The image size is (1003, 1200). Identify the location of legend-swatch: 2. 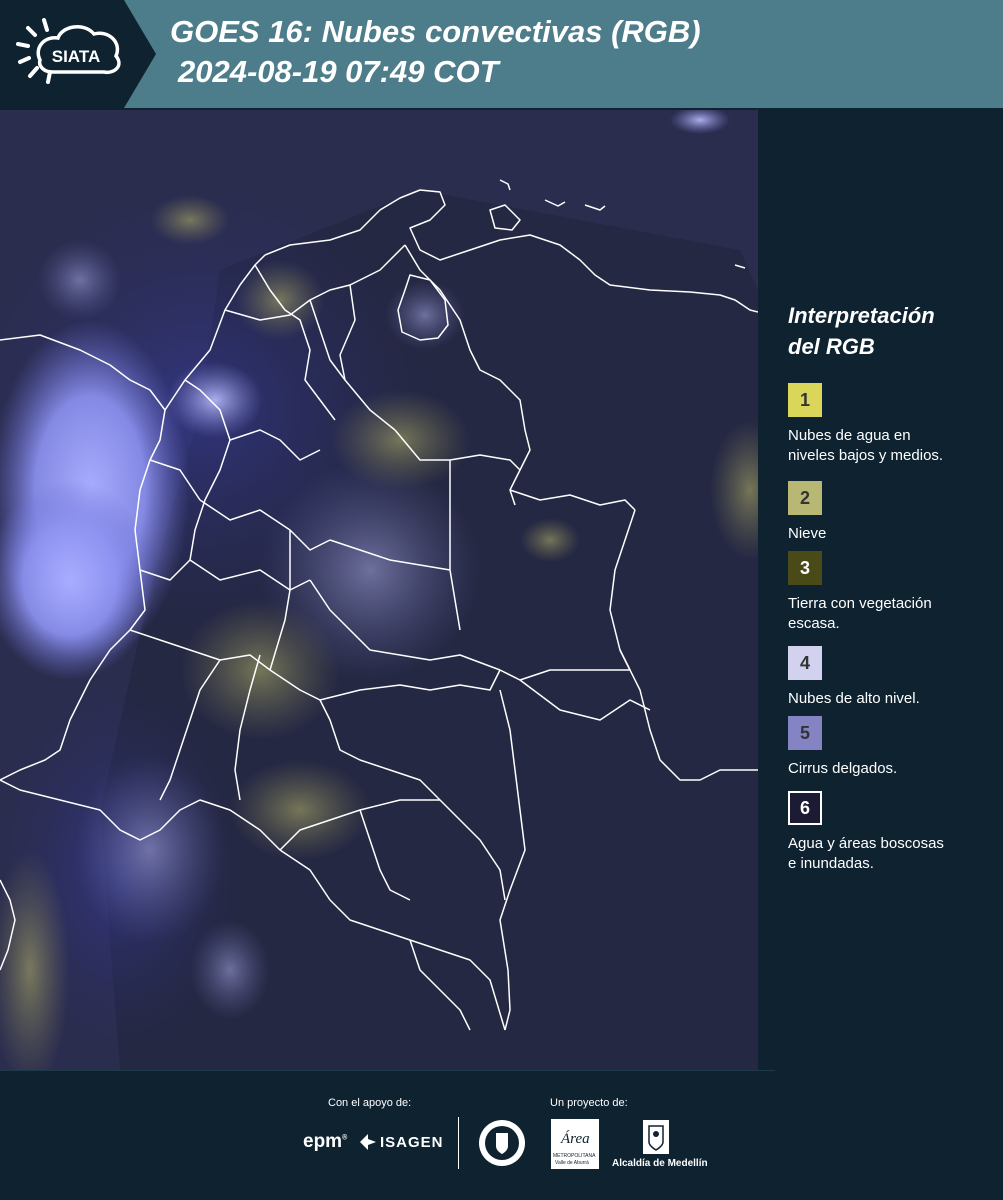
(805, 498).